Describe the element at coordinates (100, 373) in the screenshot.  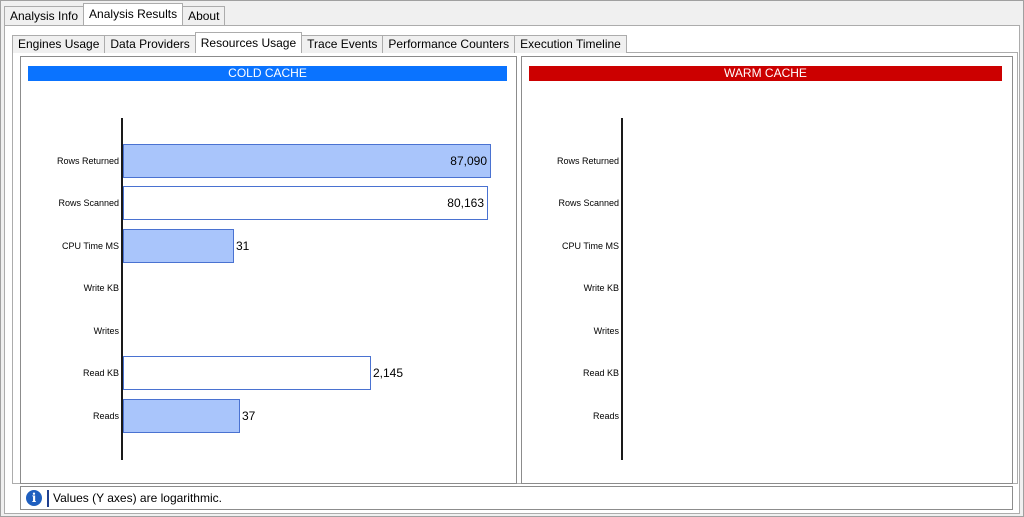
I see `cold-label-read-kb: Read KB` at that location.